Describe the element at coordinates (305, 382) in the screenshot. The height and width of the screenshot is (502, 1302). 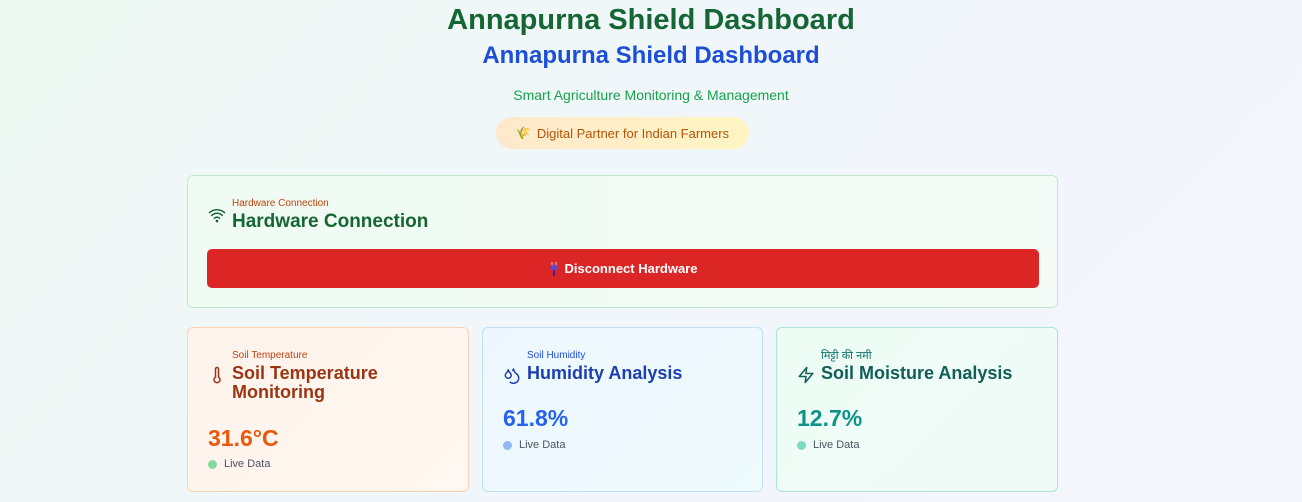
I see `temperature-title: Soil Temperature Monitoring` at that location.